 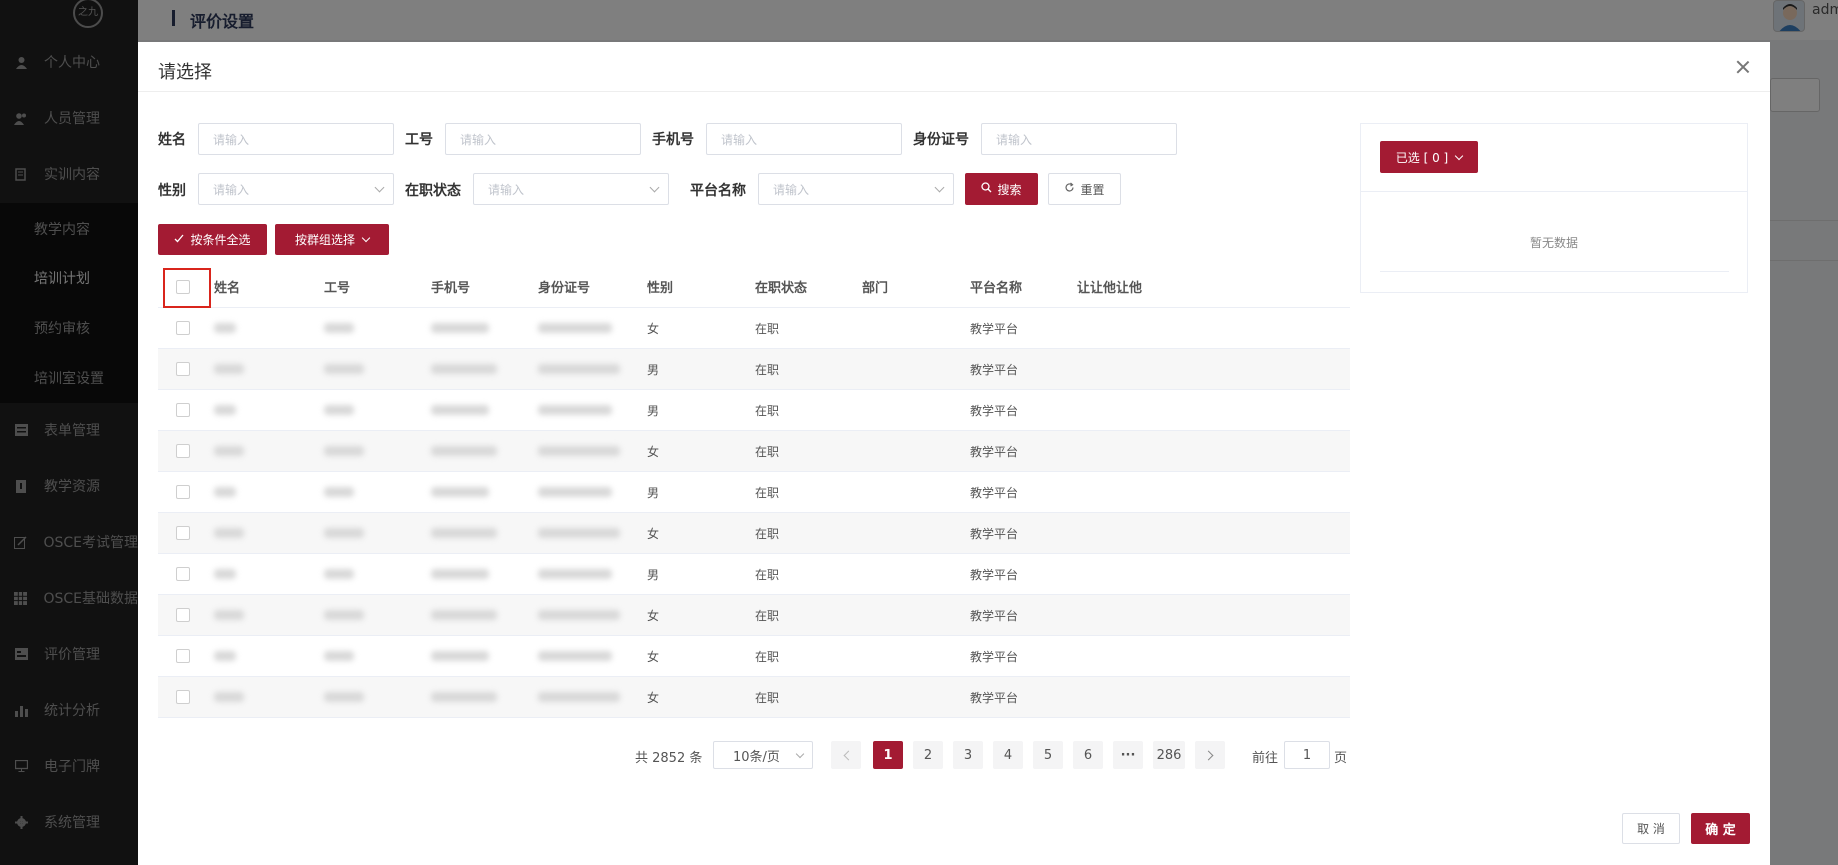 What do you see at coordinates (1048, 755) in the screenshot?
I see `page-button-5: 5` at bounding box center [1048, 755].